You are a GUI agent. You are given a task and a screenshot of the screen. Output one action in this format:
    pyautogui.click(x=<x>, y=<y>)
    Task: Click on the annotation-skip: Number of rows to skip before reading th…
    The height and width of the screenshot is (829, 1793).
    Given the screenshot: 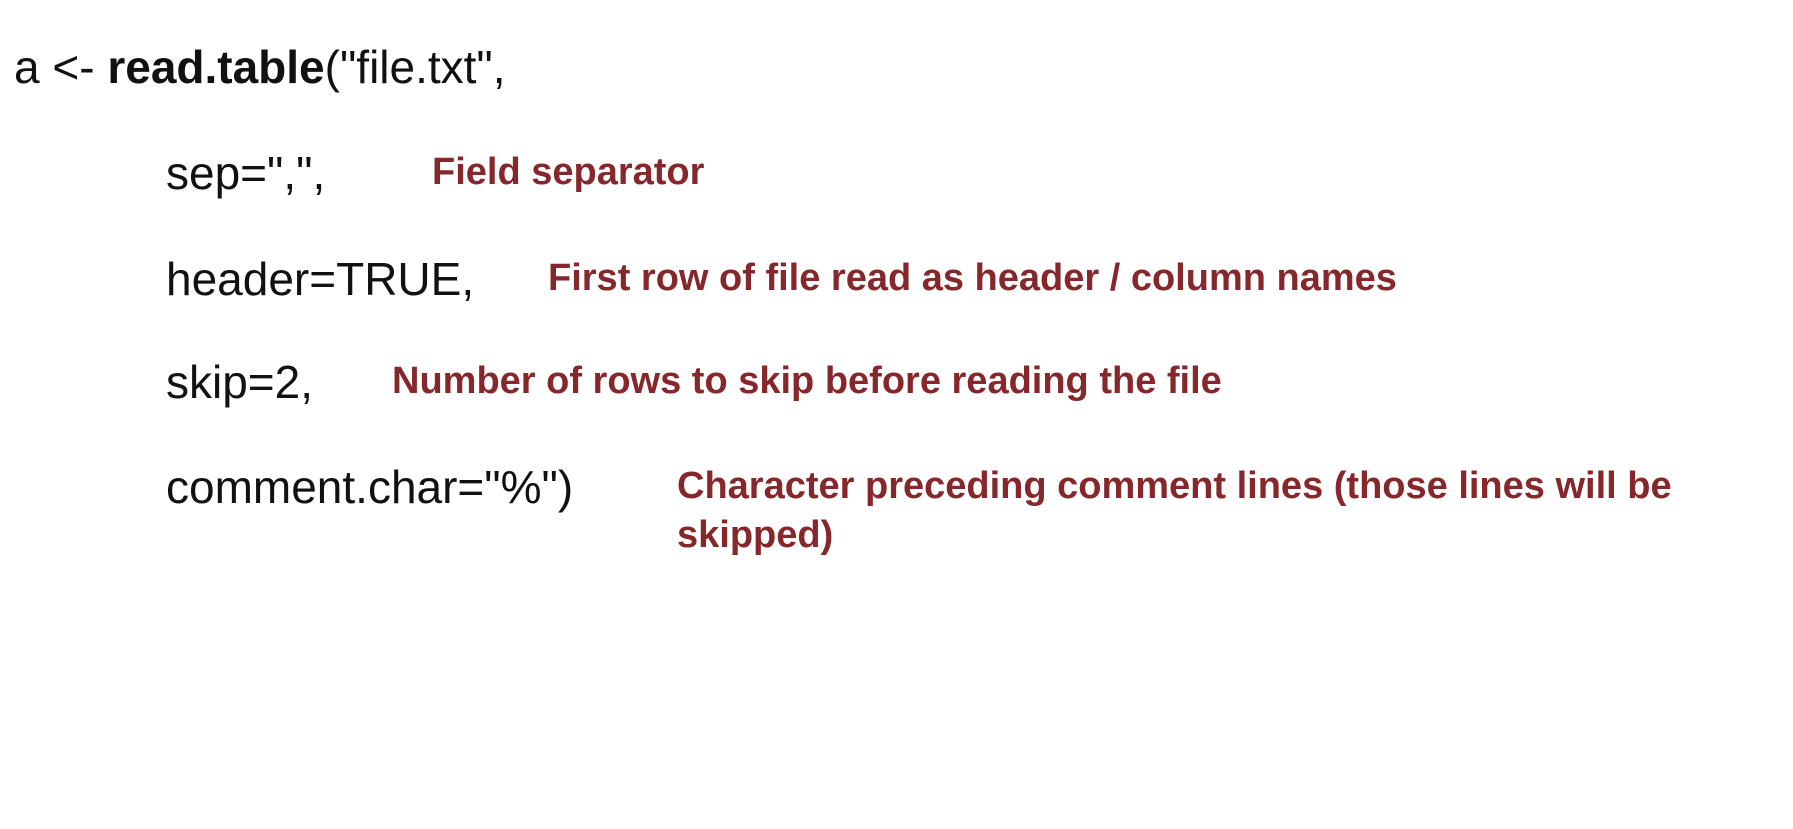 What is the action you would take?
    pyautogui.click(x=807, y=381)
    